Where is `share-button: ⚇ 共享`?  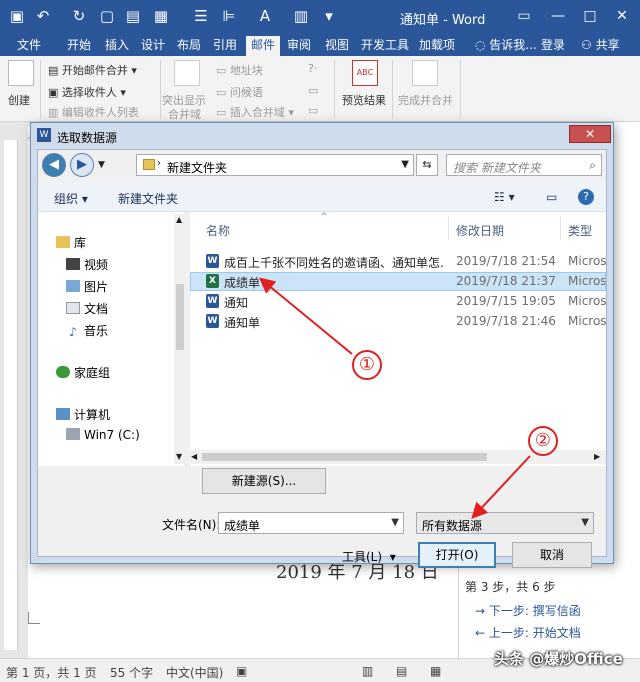
share-button: ⚇ 共享 is located at coordinates (600, 46).